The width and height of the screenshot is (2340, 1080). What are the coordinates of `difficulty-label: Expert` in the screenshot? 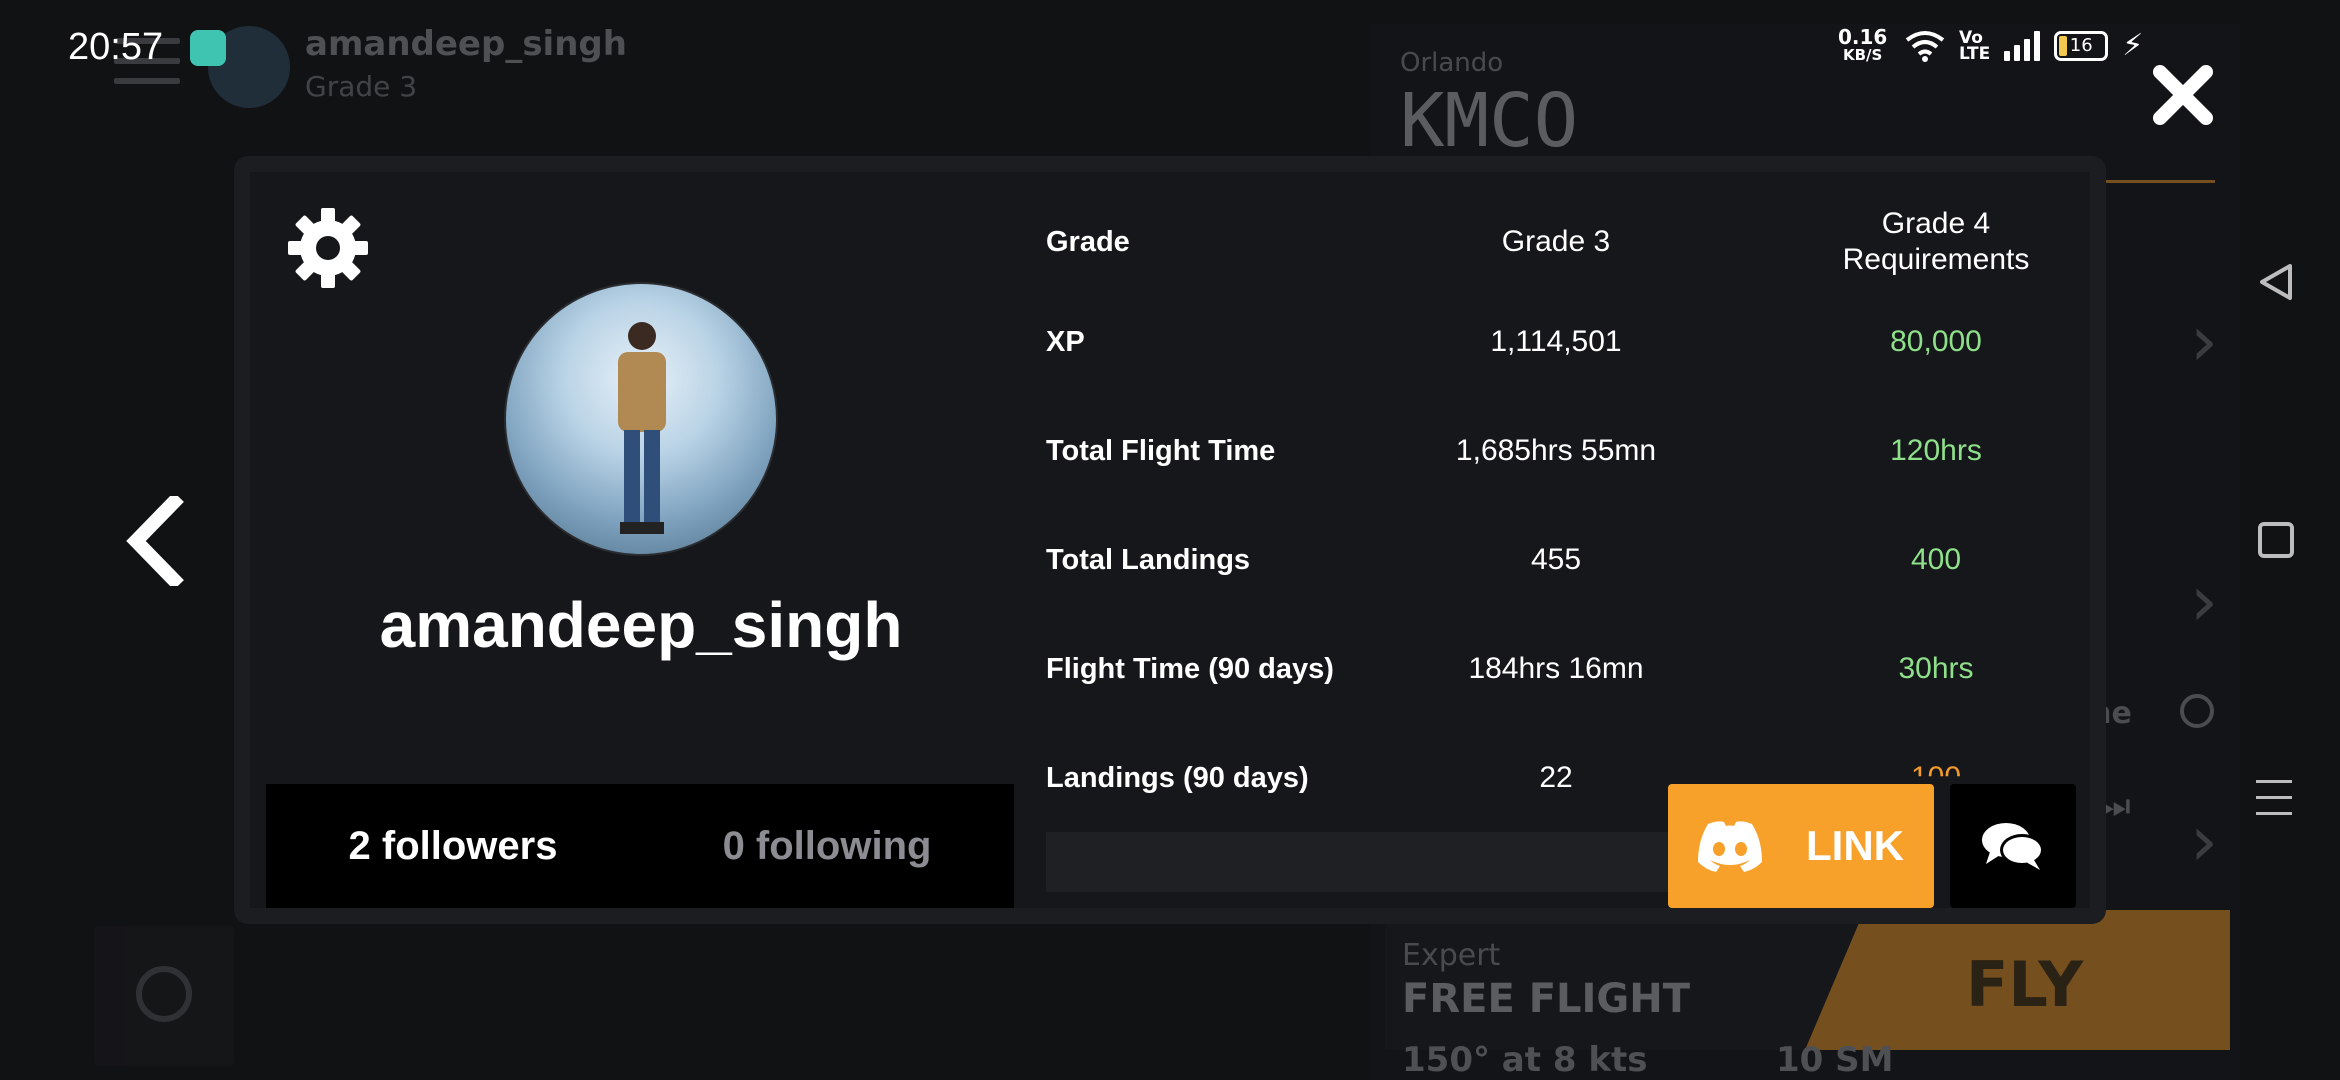 It's located at (1451, 955).